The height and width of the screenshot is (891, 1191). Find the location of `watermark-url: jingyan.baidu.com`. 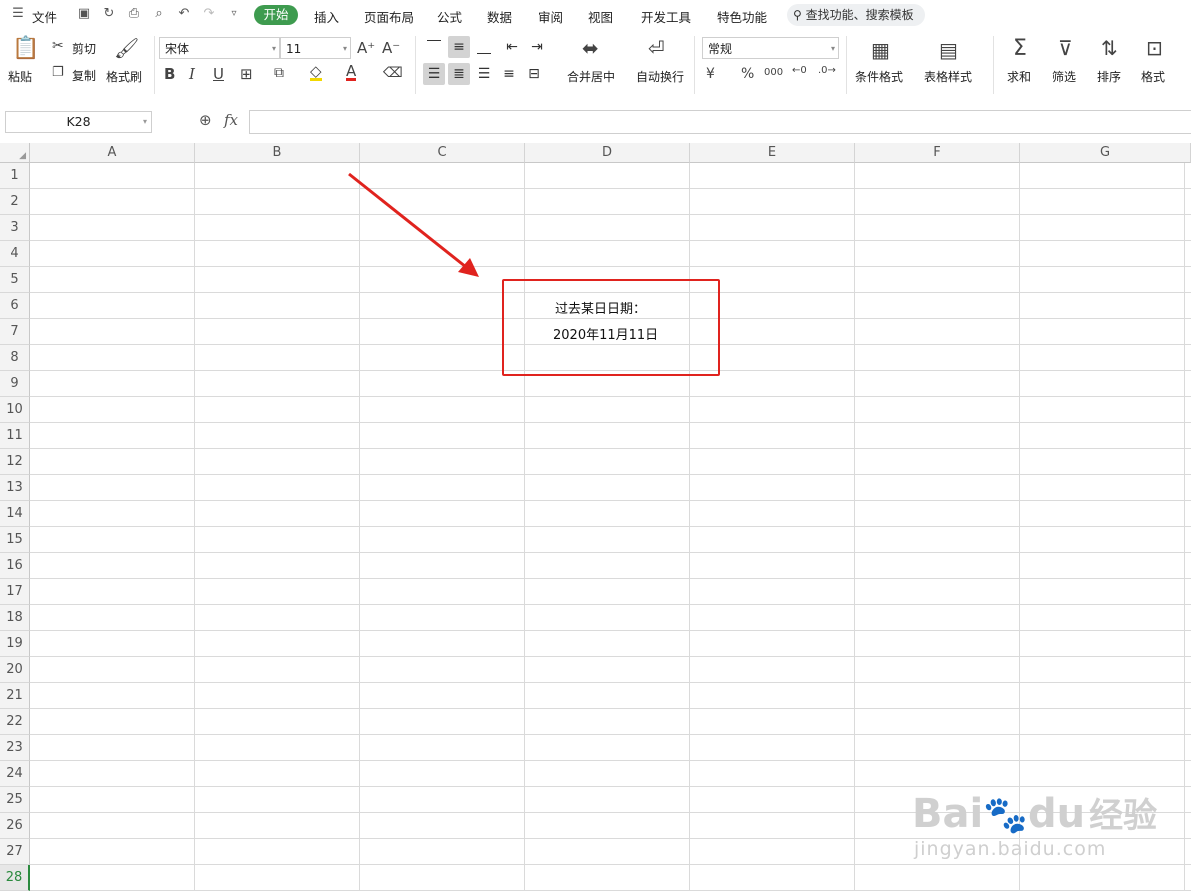

watermark-url: jingyan.baidu.com is located at coordinates (1010, 849).